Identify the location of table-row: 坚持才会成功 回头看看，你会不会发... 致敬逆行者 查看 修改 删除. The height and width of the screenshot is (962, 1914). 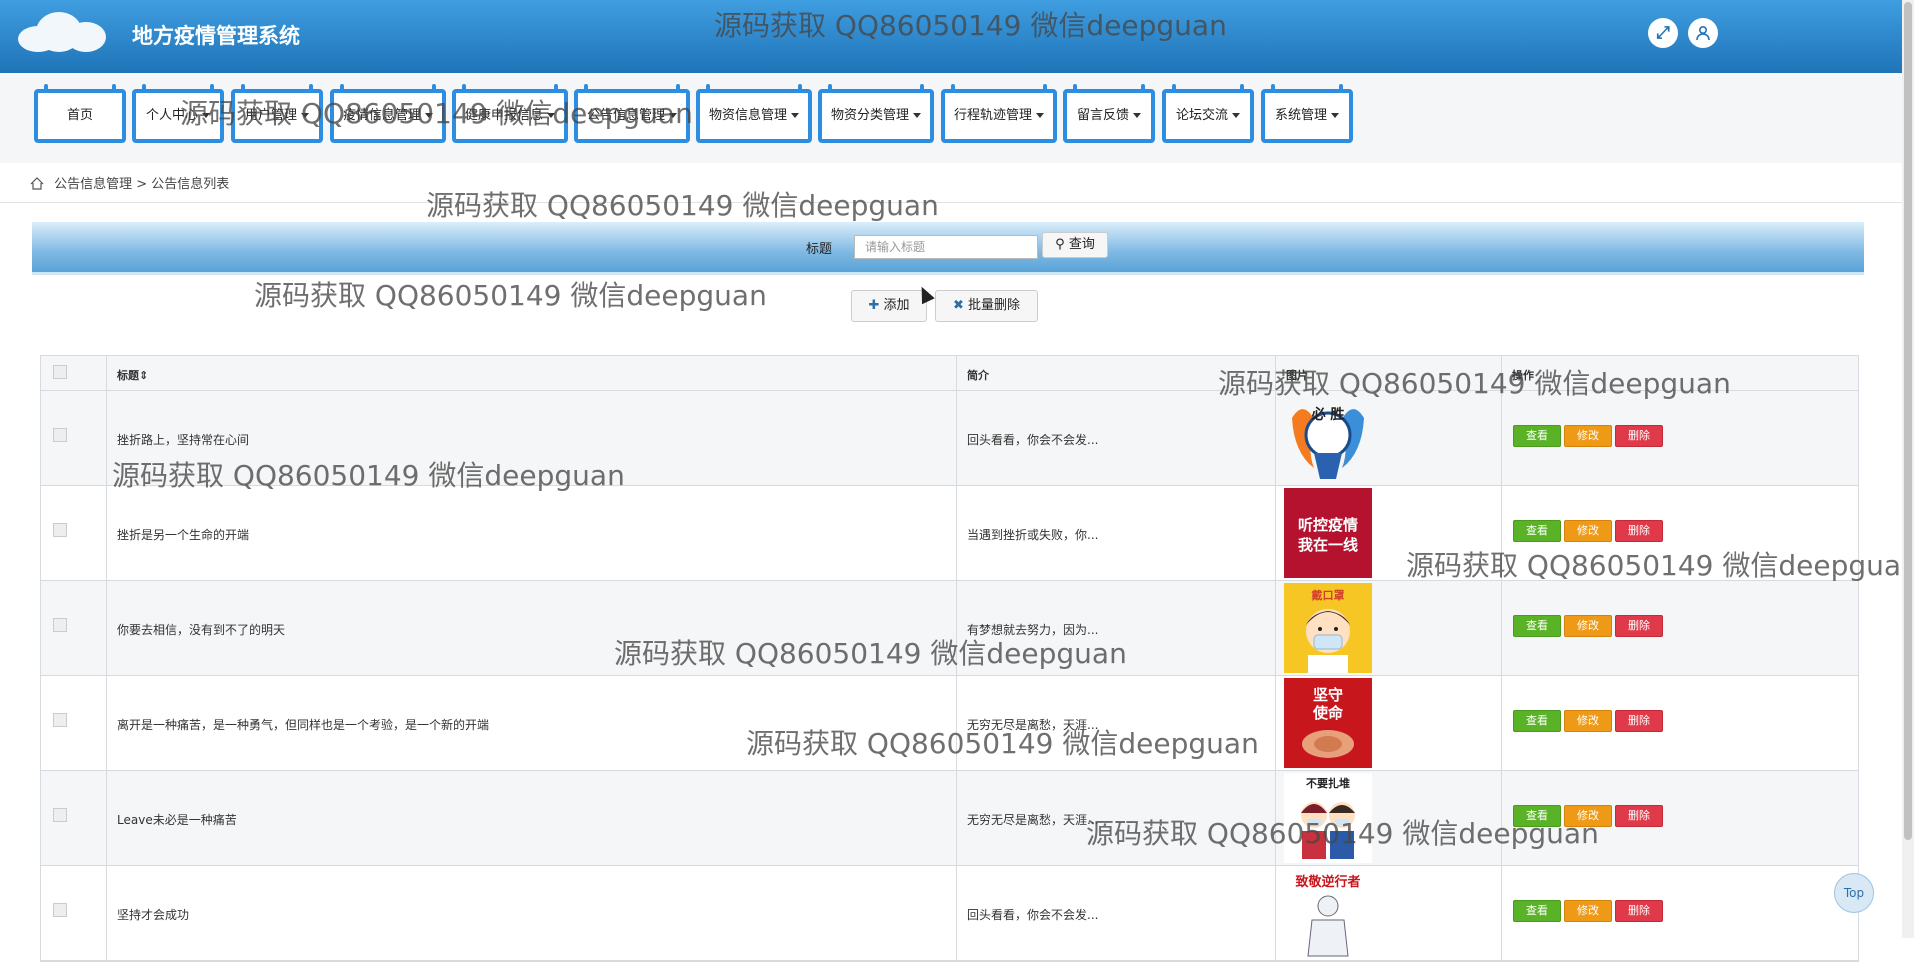
(949, 913).